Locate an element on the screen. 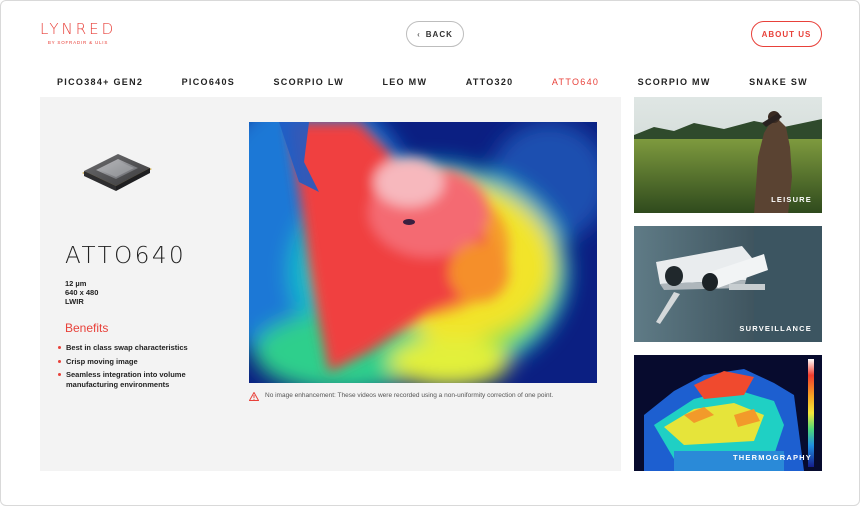 The height and width of the screenshot is (506, 860). lynred-logo: LYNRED BY SOFRADIR & ULIS is located at coordinates (78, 33).